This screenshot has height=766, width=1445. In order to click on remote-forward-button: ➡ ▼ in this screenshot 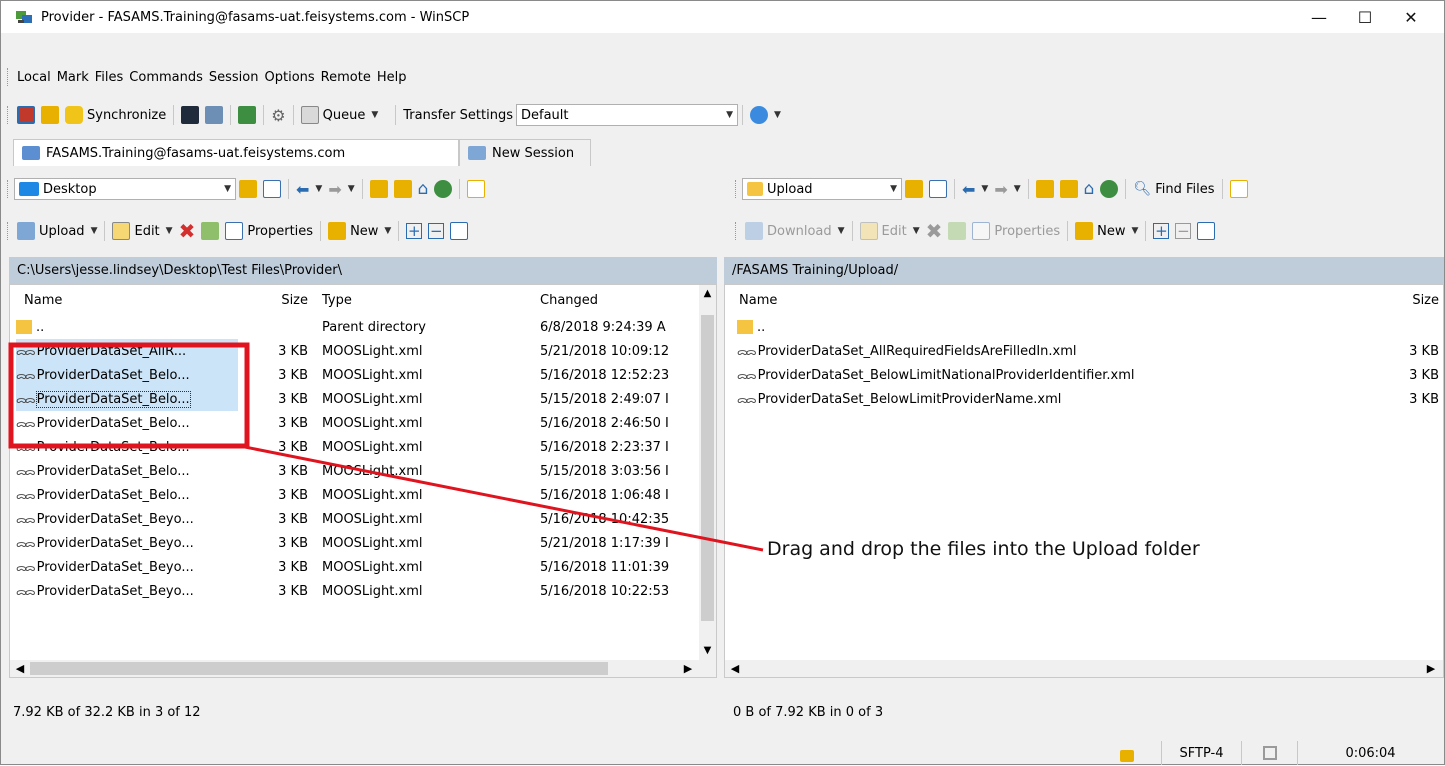, I will do `click(1007, 189)`.